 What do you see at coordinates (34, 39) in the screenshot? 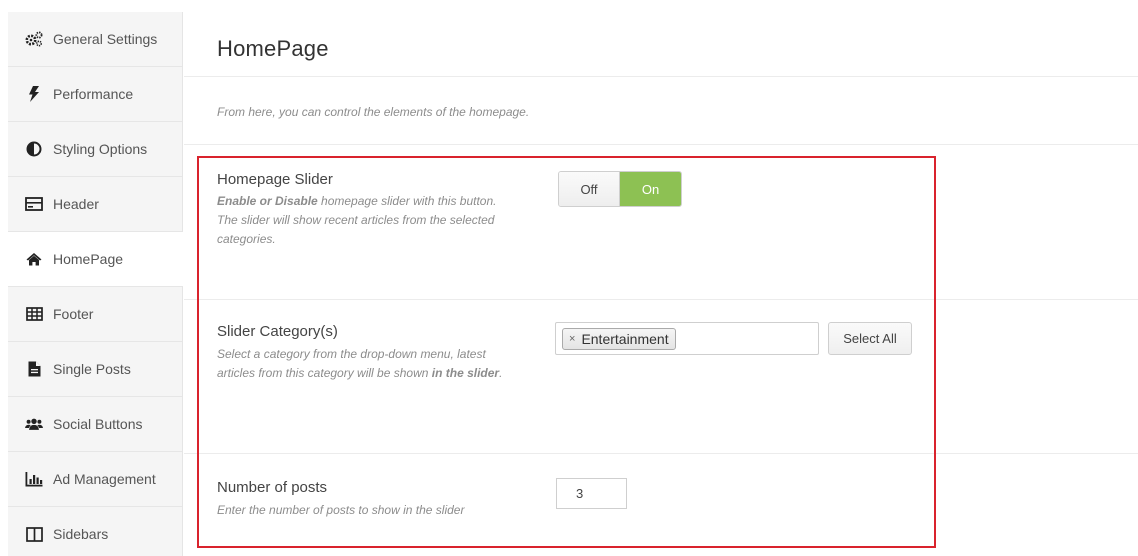
I see `gears-icon` at bounding box center [34, 39].